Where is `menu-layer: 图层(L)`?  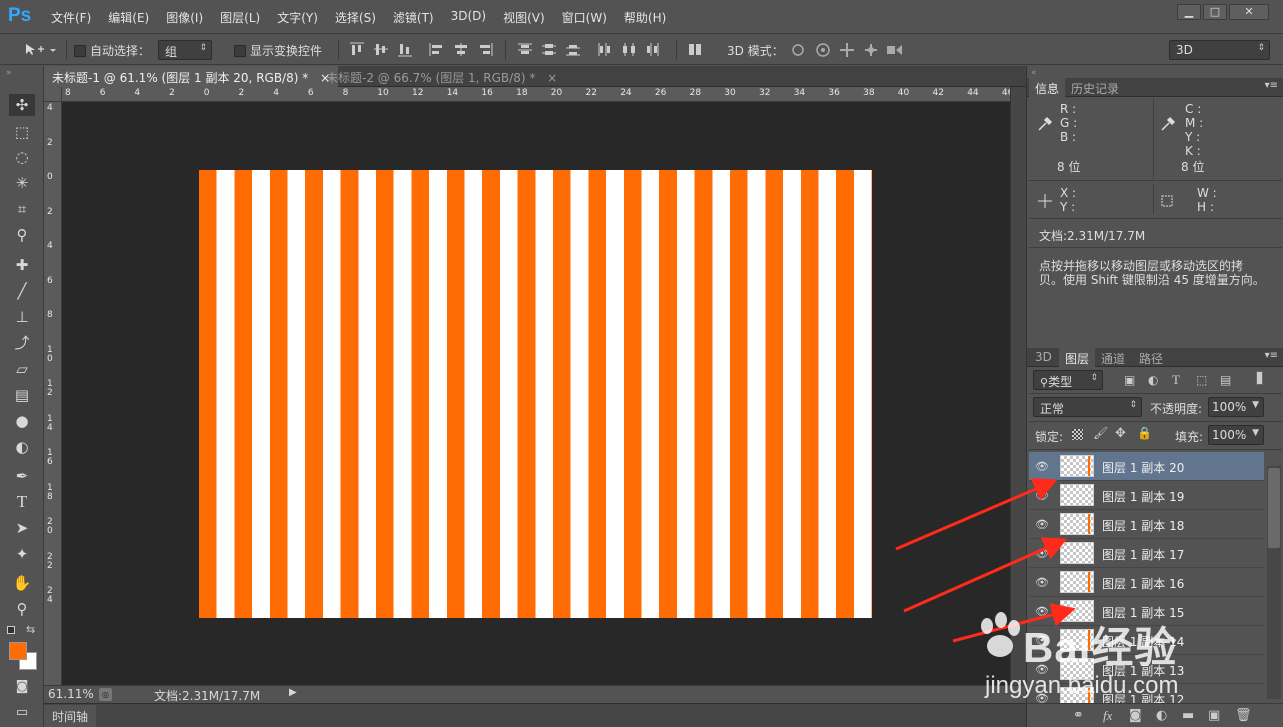 menu-layer: 图层(L) is located at coordinates (240, 17).